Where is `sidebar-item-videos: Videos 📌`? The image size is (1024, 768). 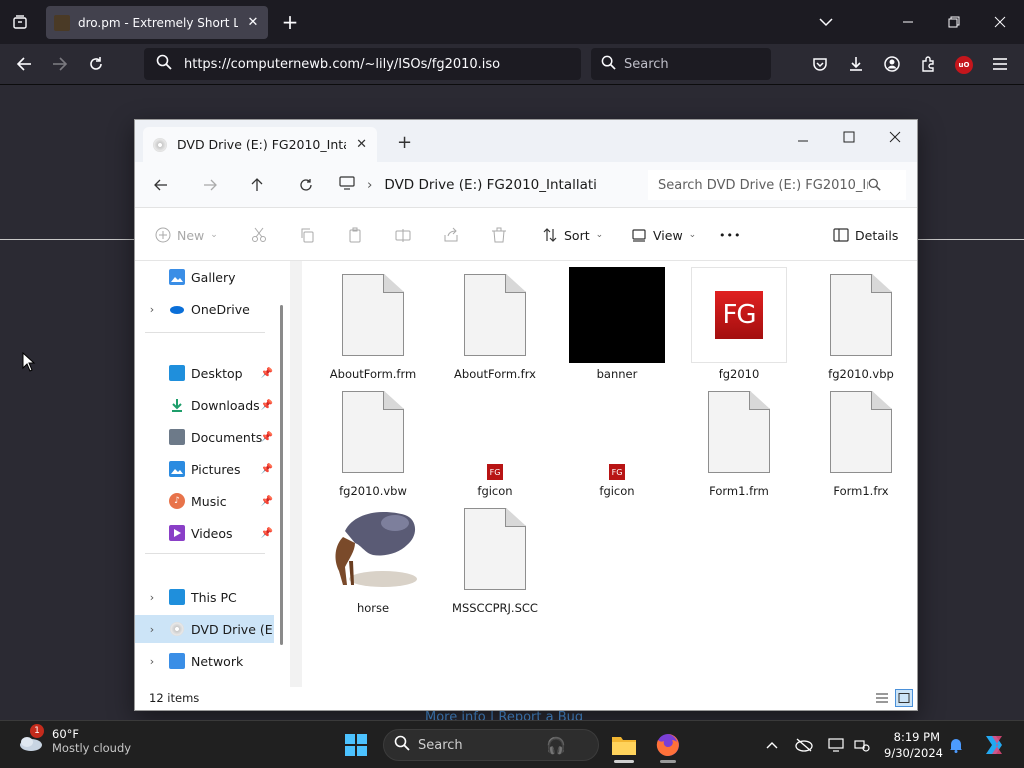 sidebar-item-videos: Videos 📌 is located at coordinates (205, 533).